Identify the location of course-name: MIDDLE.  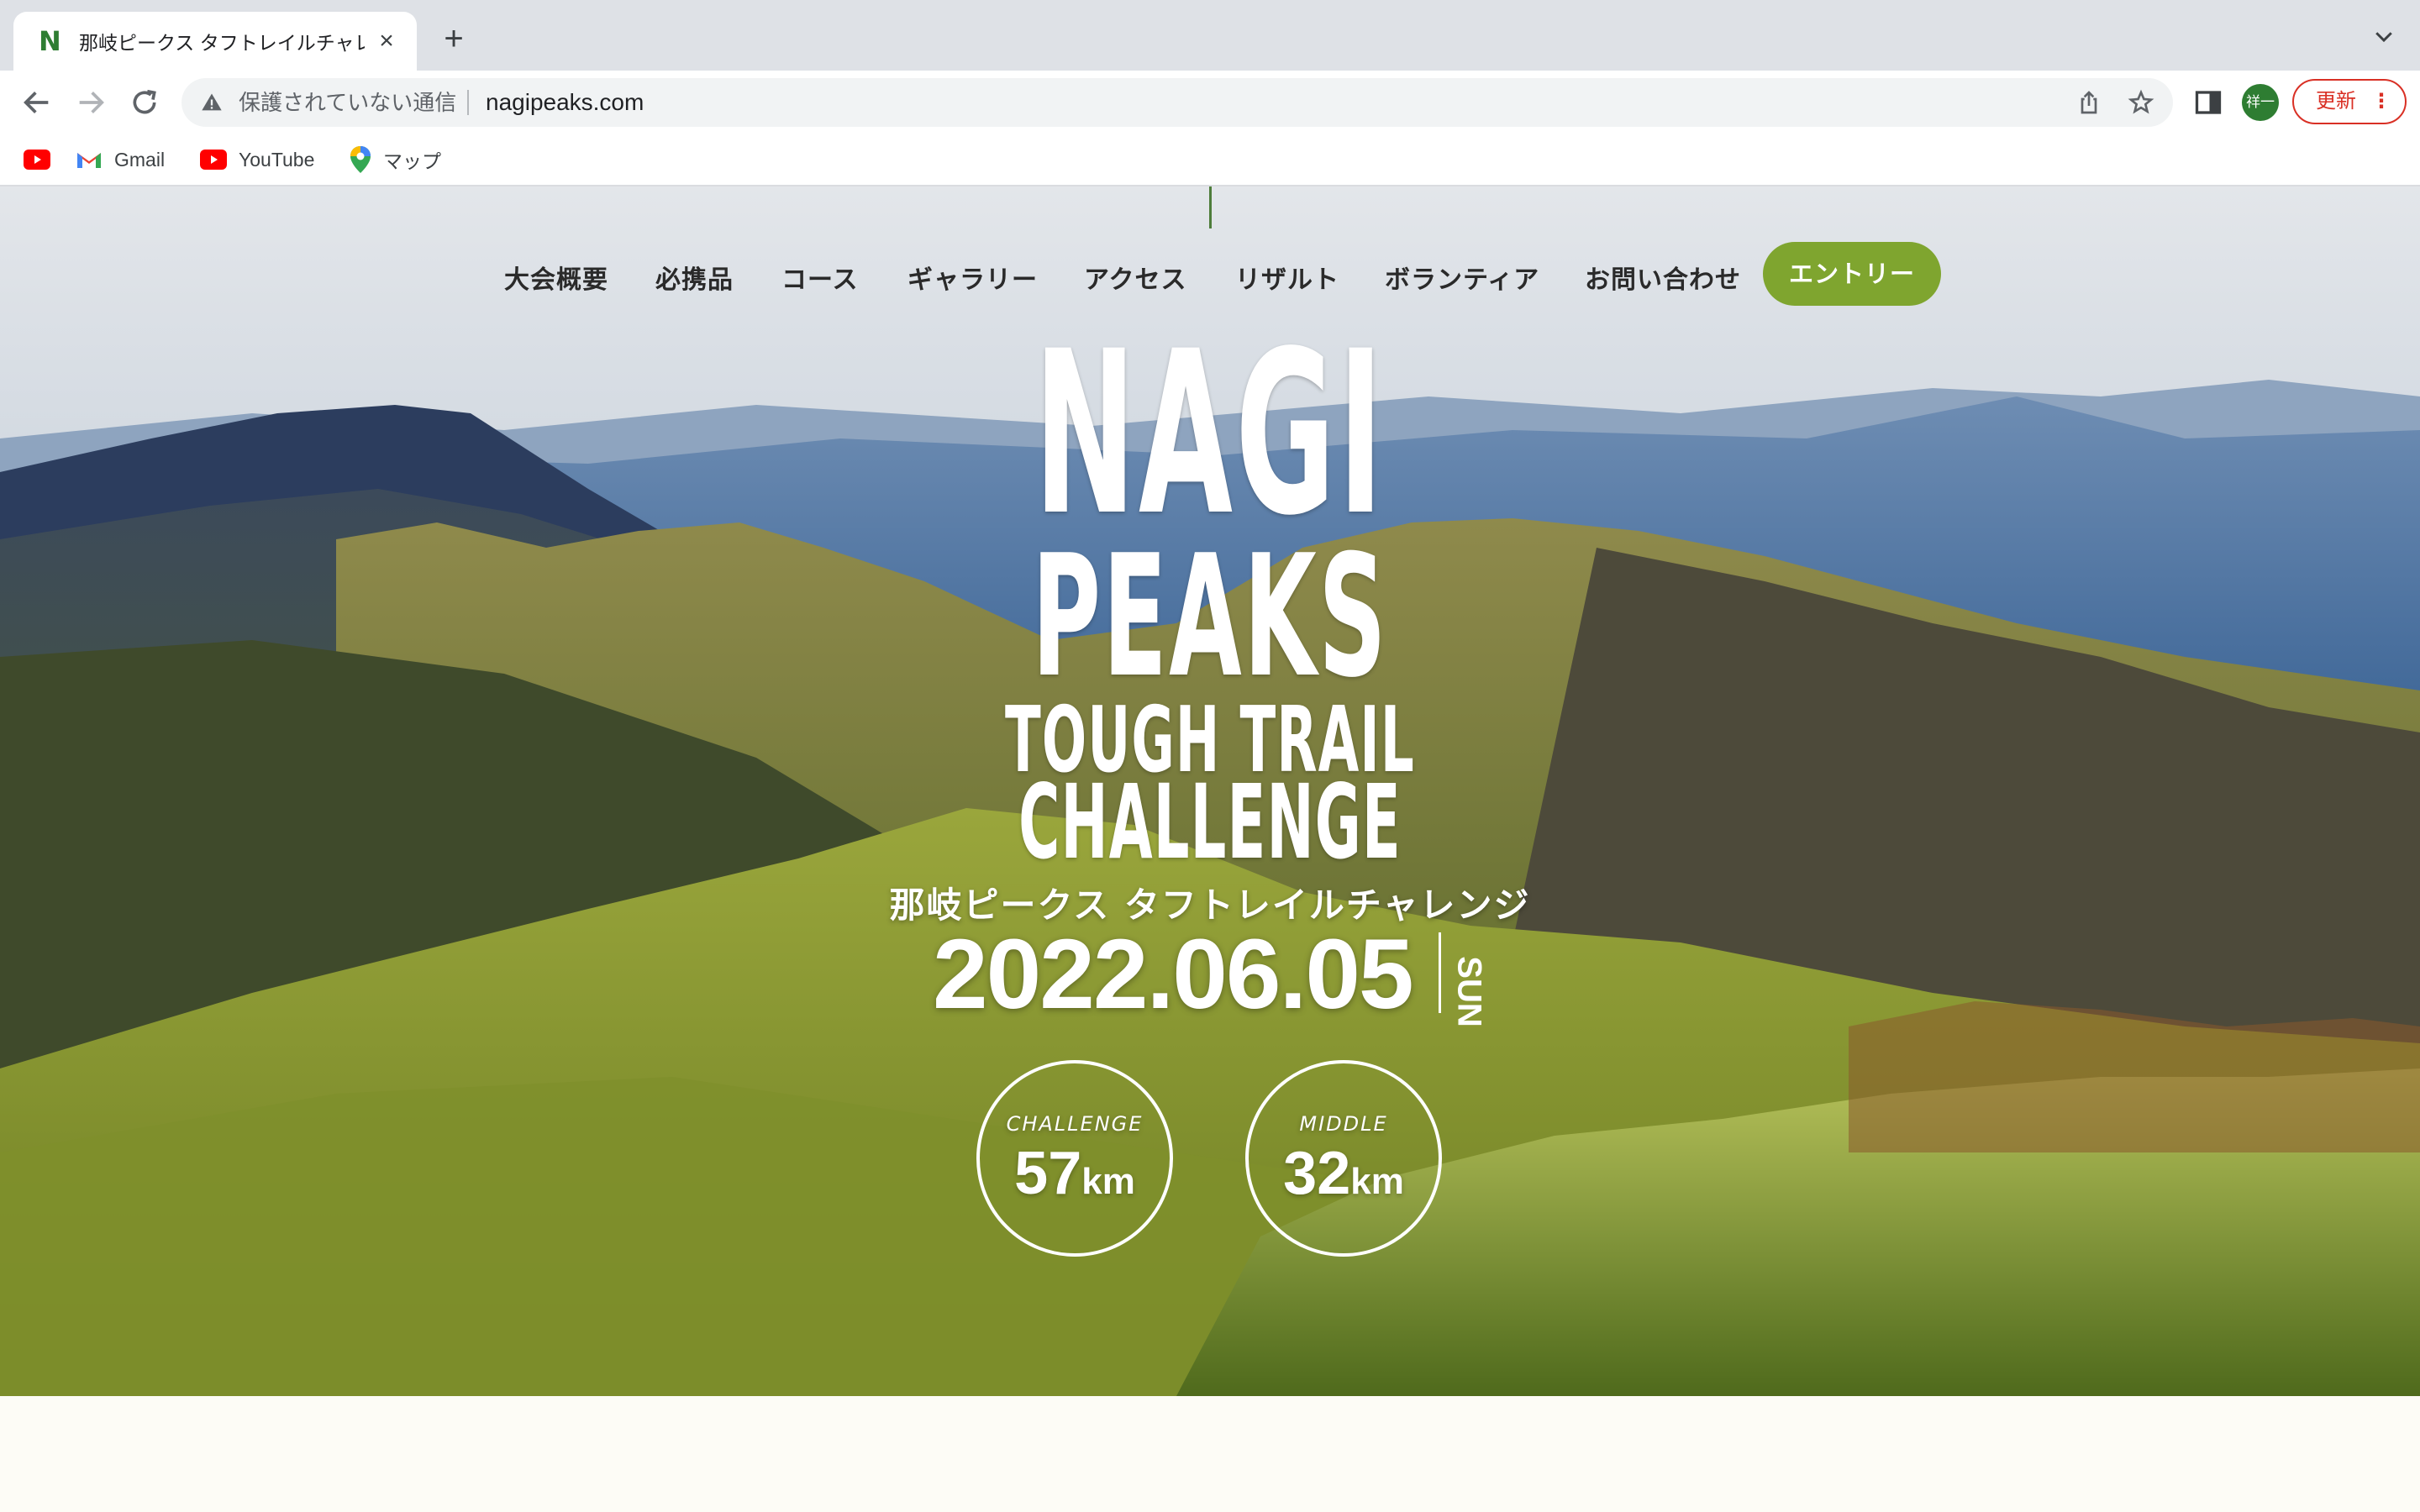
(1344, 1124).